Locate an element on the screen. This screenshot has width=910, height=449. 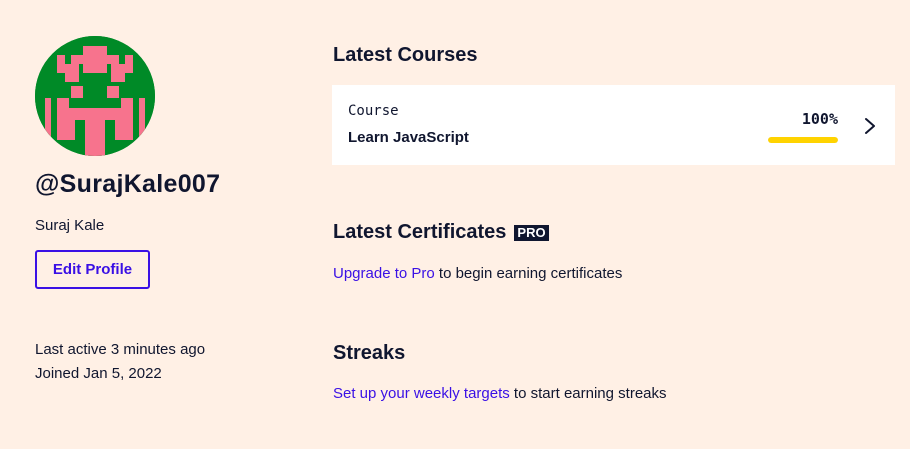
last-active-text: Last active 3 minutes ago is located at coordinates (120, 349).